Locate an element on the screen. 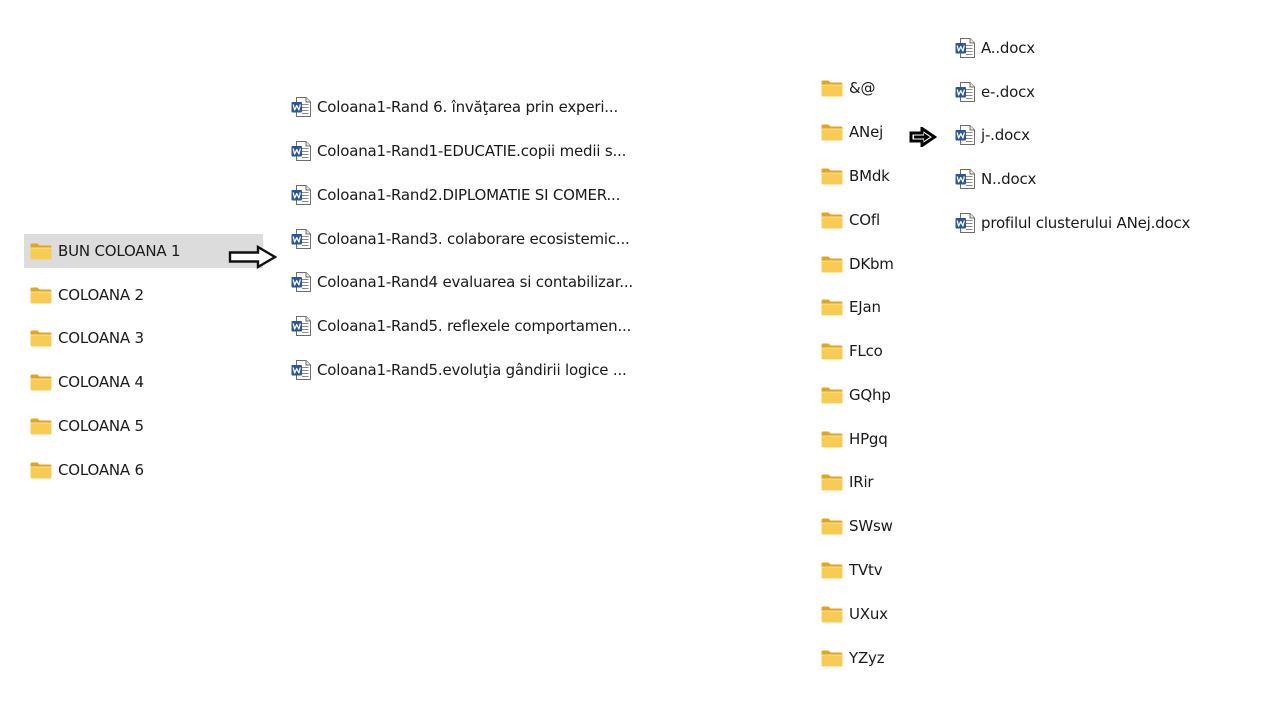 The height and width of the screenshot is (703, 1262). file-item: A..docx is located at coordinates (993, 48).